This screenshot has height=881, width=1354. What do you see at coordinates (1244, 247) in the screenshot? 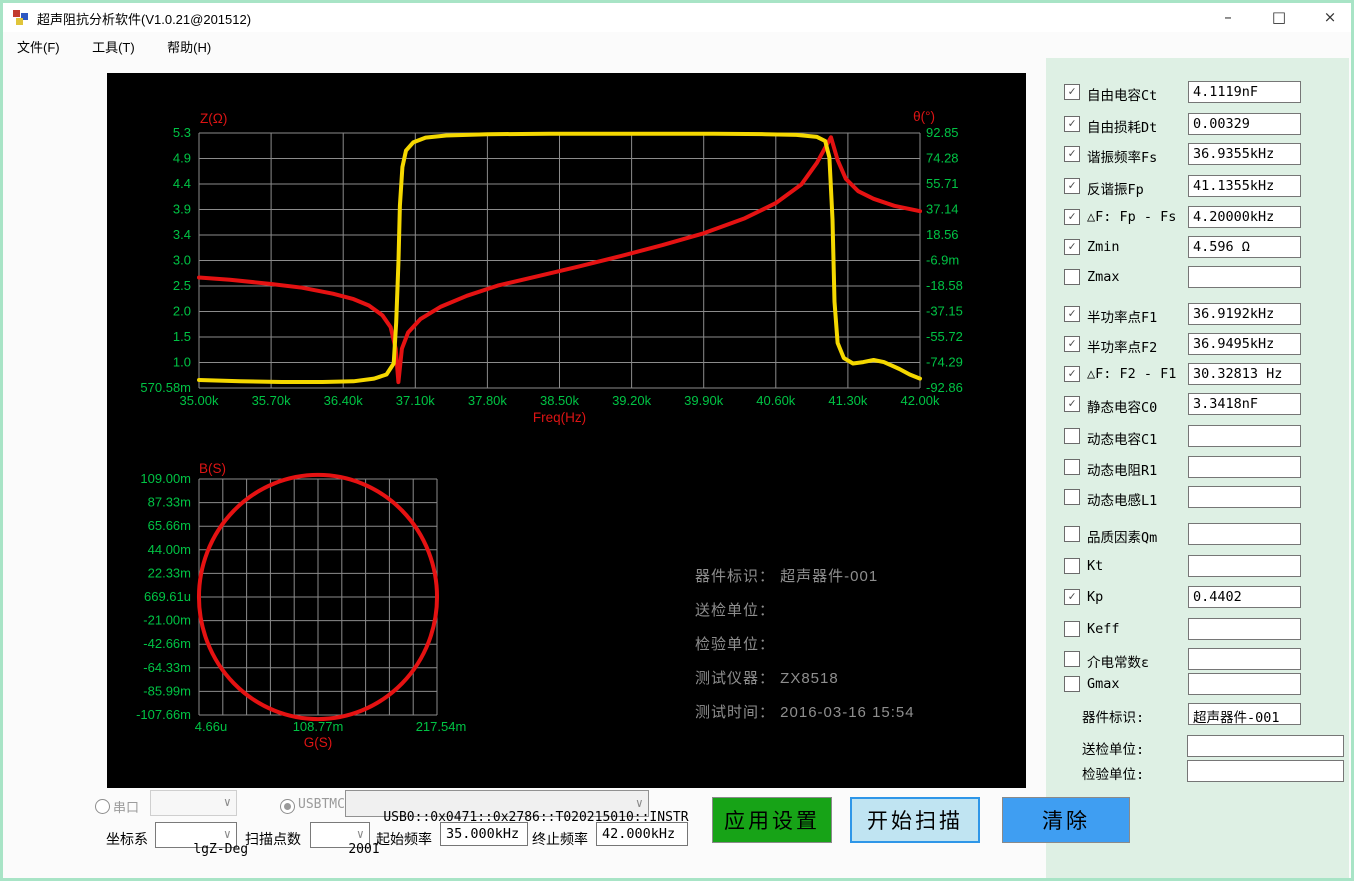
I see `measurement-field: 4.596 Ω` at bounding box center [1244, 247].